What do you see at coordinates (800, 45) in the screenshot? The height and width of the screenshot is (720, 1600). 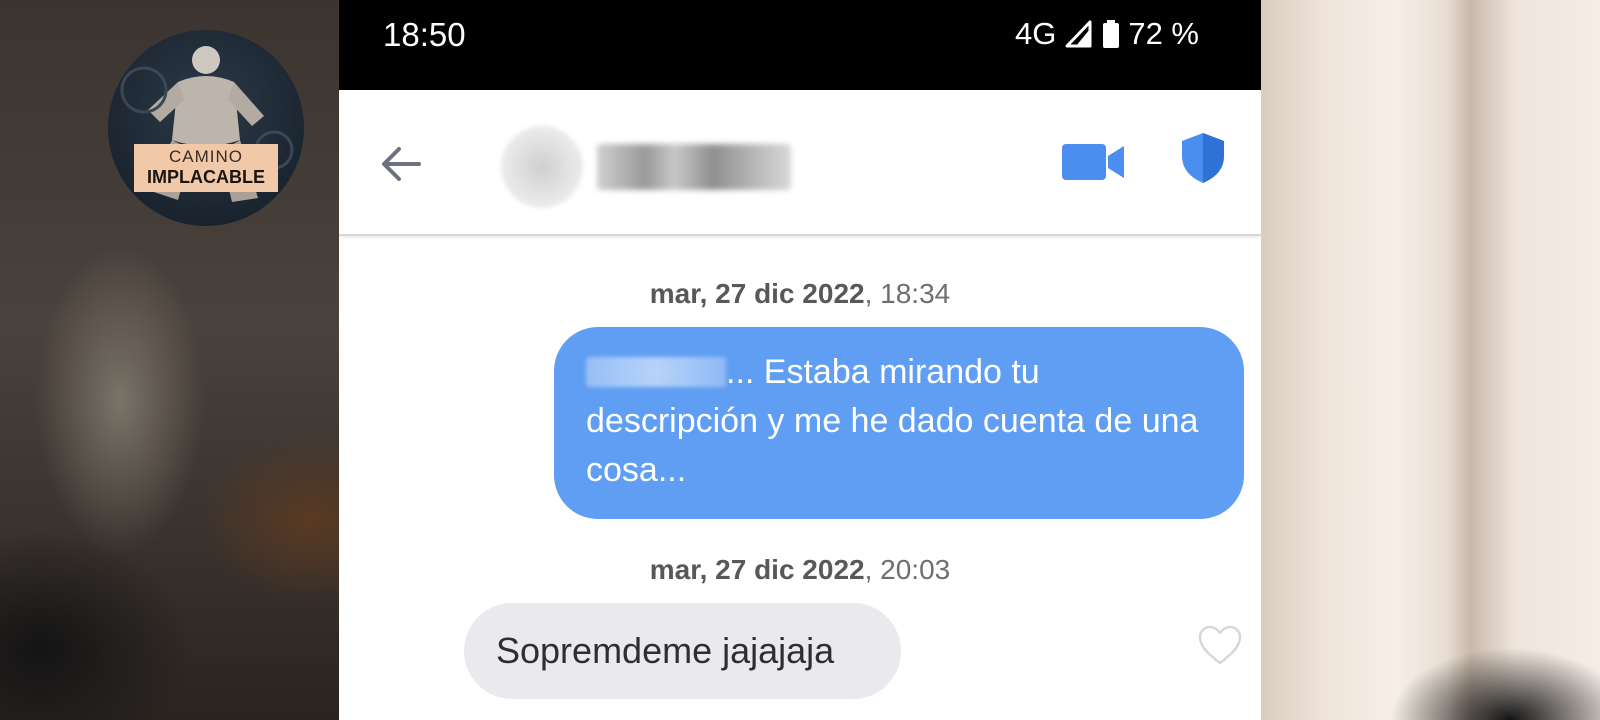 I see `status-bar: 18:50 4G 72 %` at bounding box center [800, 45].